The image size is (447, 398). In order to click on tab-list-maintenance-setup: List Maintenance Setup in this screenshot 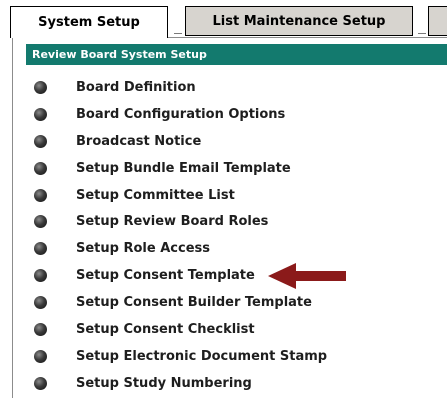, I will do `click(299, 21)`.